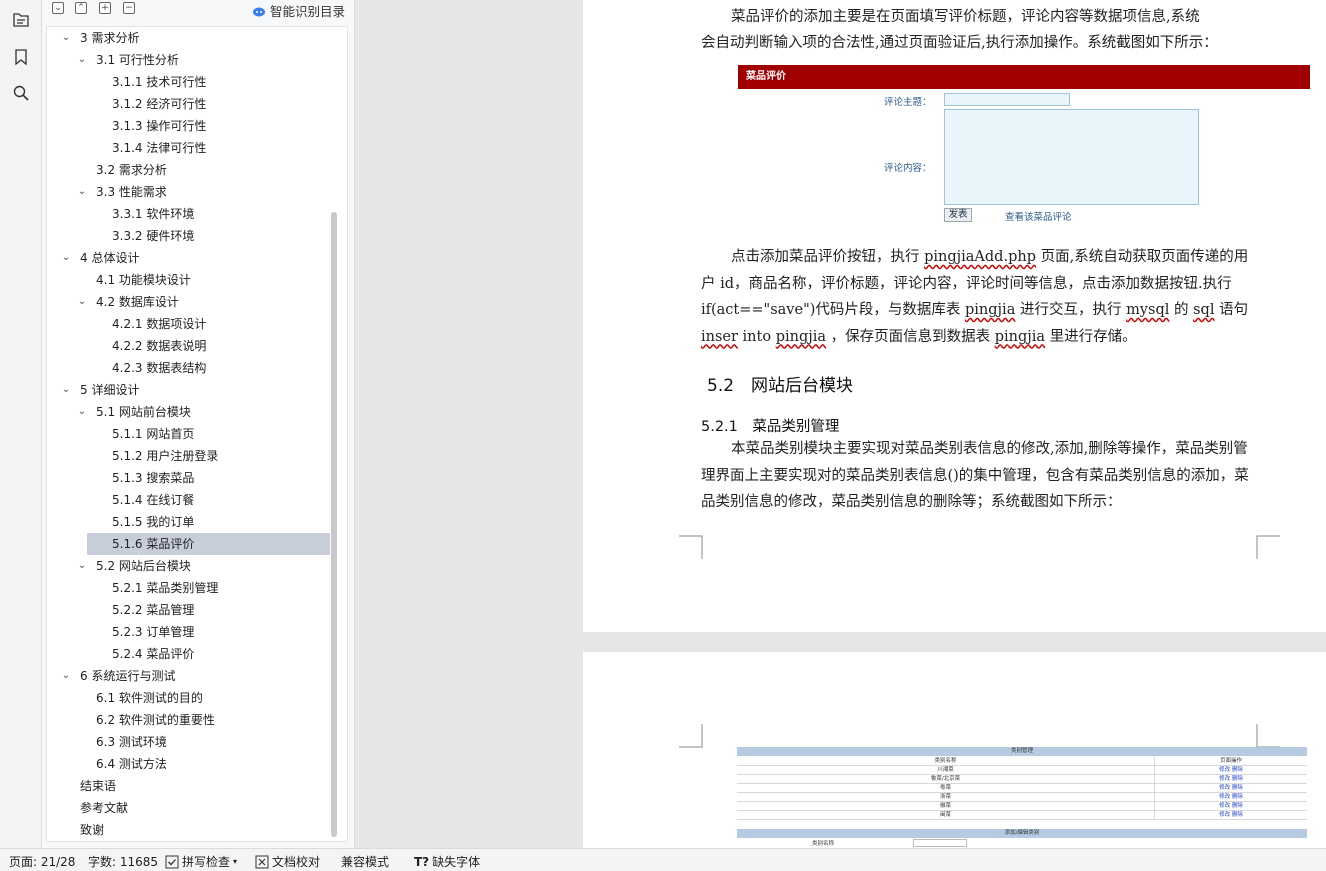 This screenshot has width=1326, height=871. Describe the element at coordinates (197, 654) in the screenshot. I see `toc-item: 5.2.4 菜品评价` at that location.